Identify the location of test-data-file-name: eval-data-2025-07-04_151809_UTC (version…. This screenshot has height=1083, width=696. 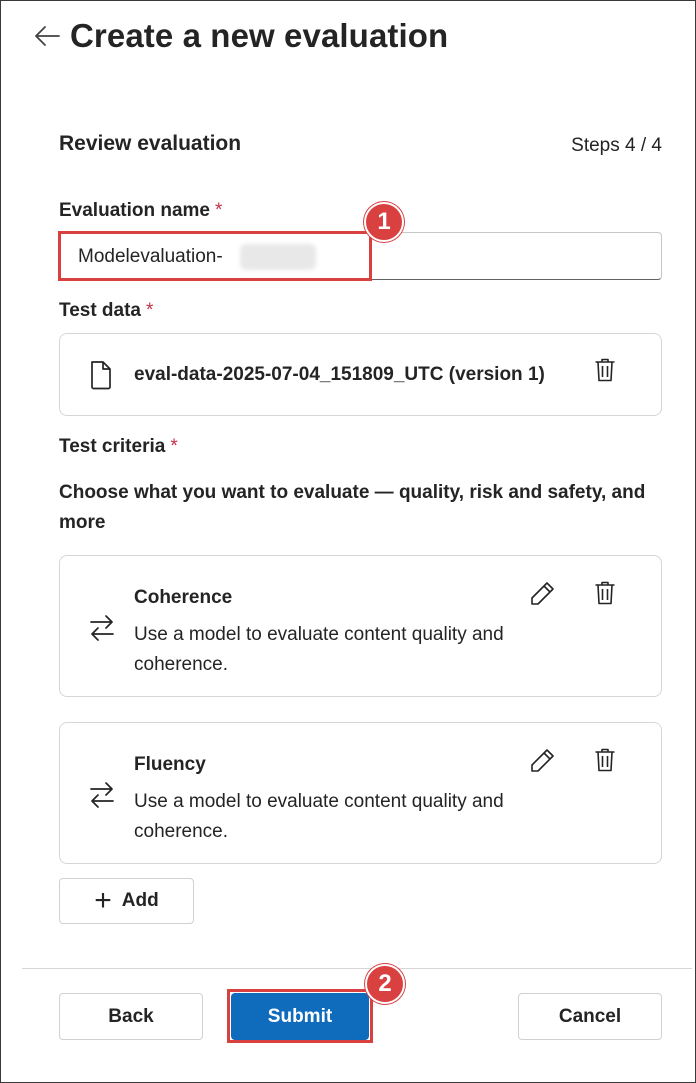
(339, 374).